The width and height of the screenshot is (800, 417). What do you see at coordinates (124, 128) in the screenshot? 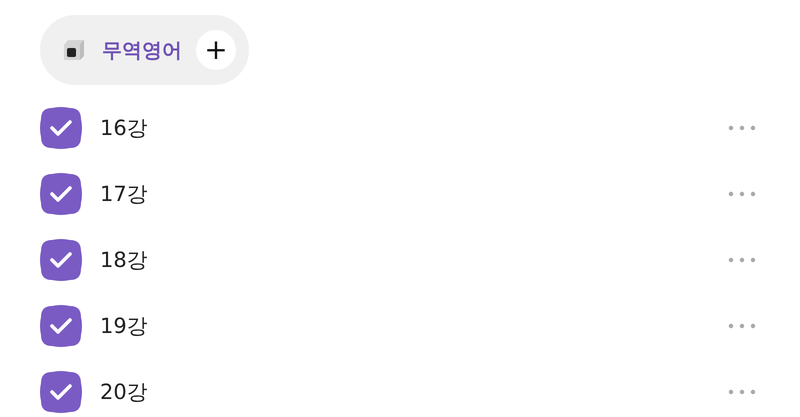
I see `task-title: 16강` at bounding box center [124, 128].